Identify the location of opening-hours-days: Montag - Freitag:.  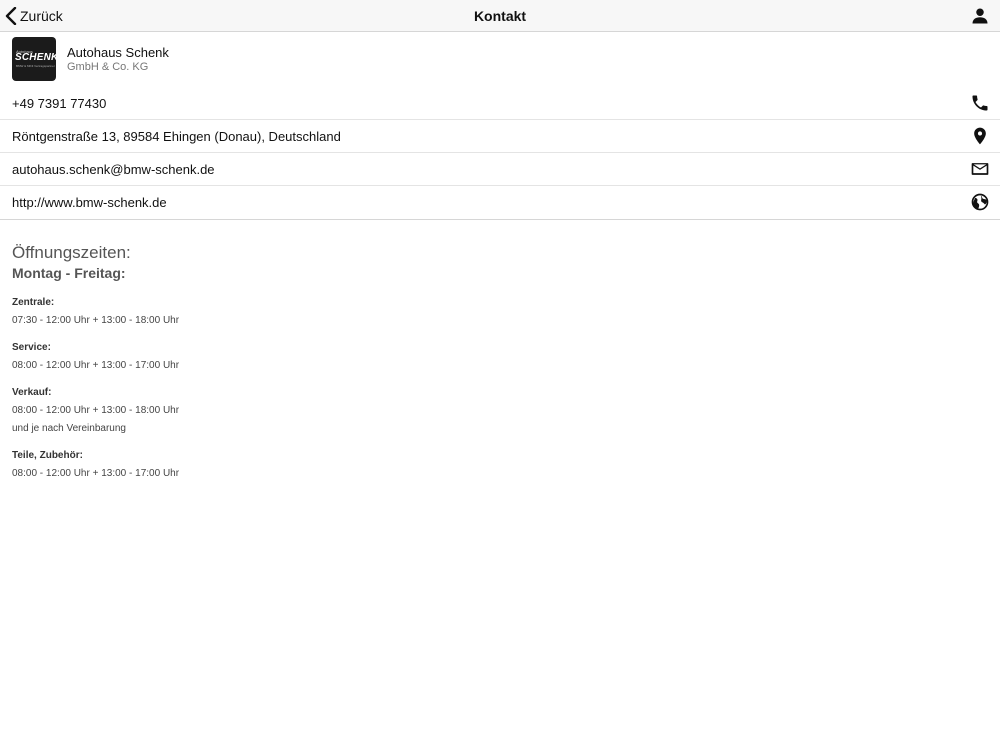
(69, 273).